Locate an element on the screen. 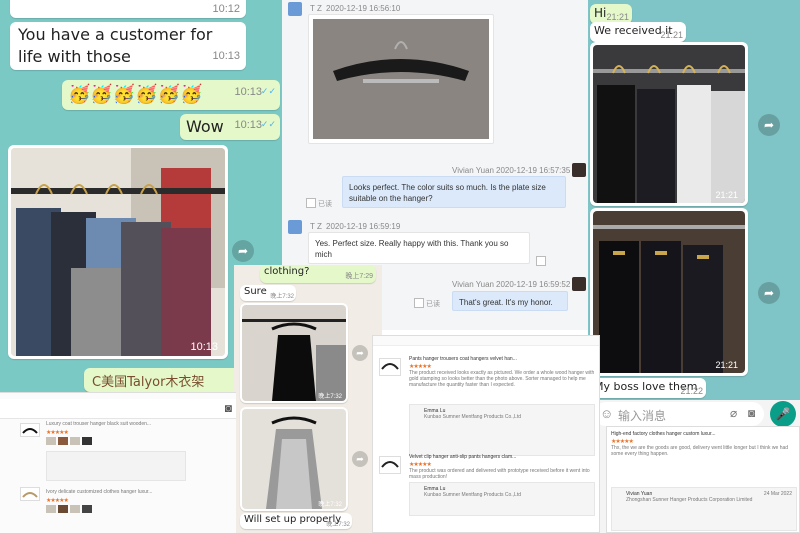 This screenshot has width=800, height=533. attach-icon: ⌀ is located at coordinates (733, 413).